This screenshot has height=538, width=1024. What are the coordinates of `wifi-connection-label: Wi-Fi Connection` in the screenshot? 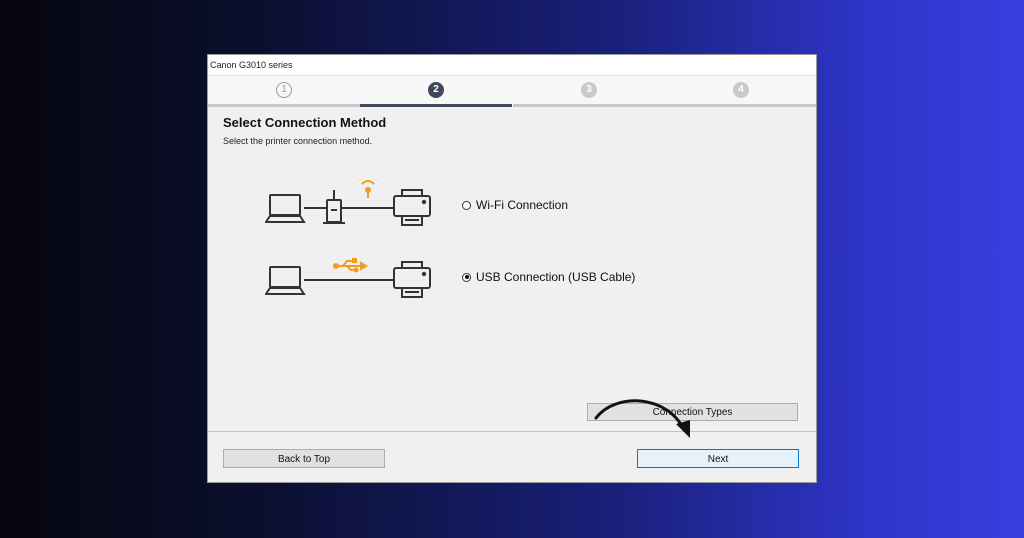 It's located at (522, 205).